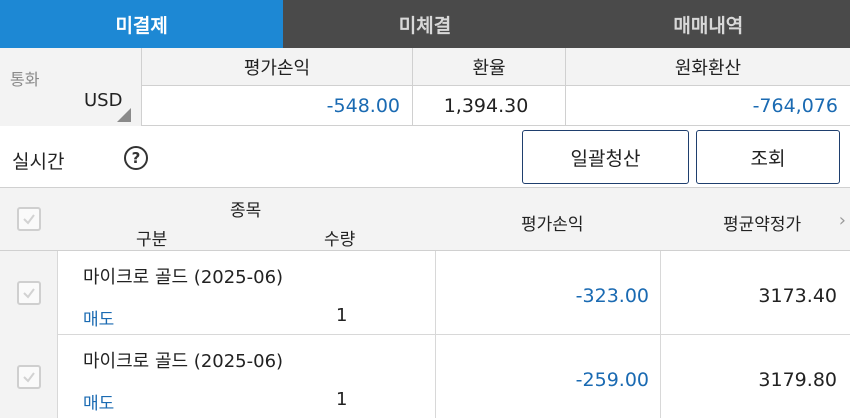 This screenshot has width=850, height=418. I want to click on summary-value-pl: -548.00, so click(277, 106).